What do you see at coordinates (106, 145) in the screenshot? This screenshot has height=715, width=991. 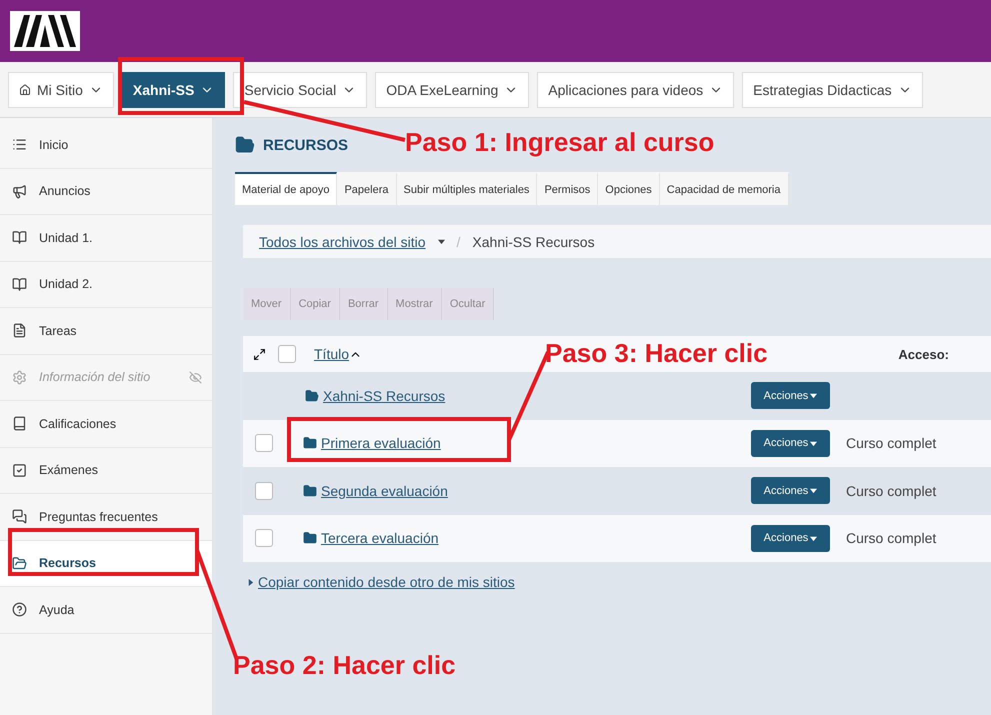 I see `sidebar-item: Inicio` at bounding box center [106, 145].